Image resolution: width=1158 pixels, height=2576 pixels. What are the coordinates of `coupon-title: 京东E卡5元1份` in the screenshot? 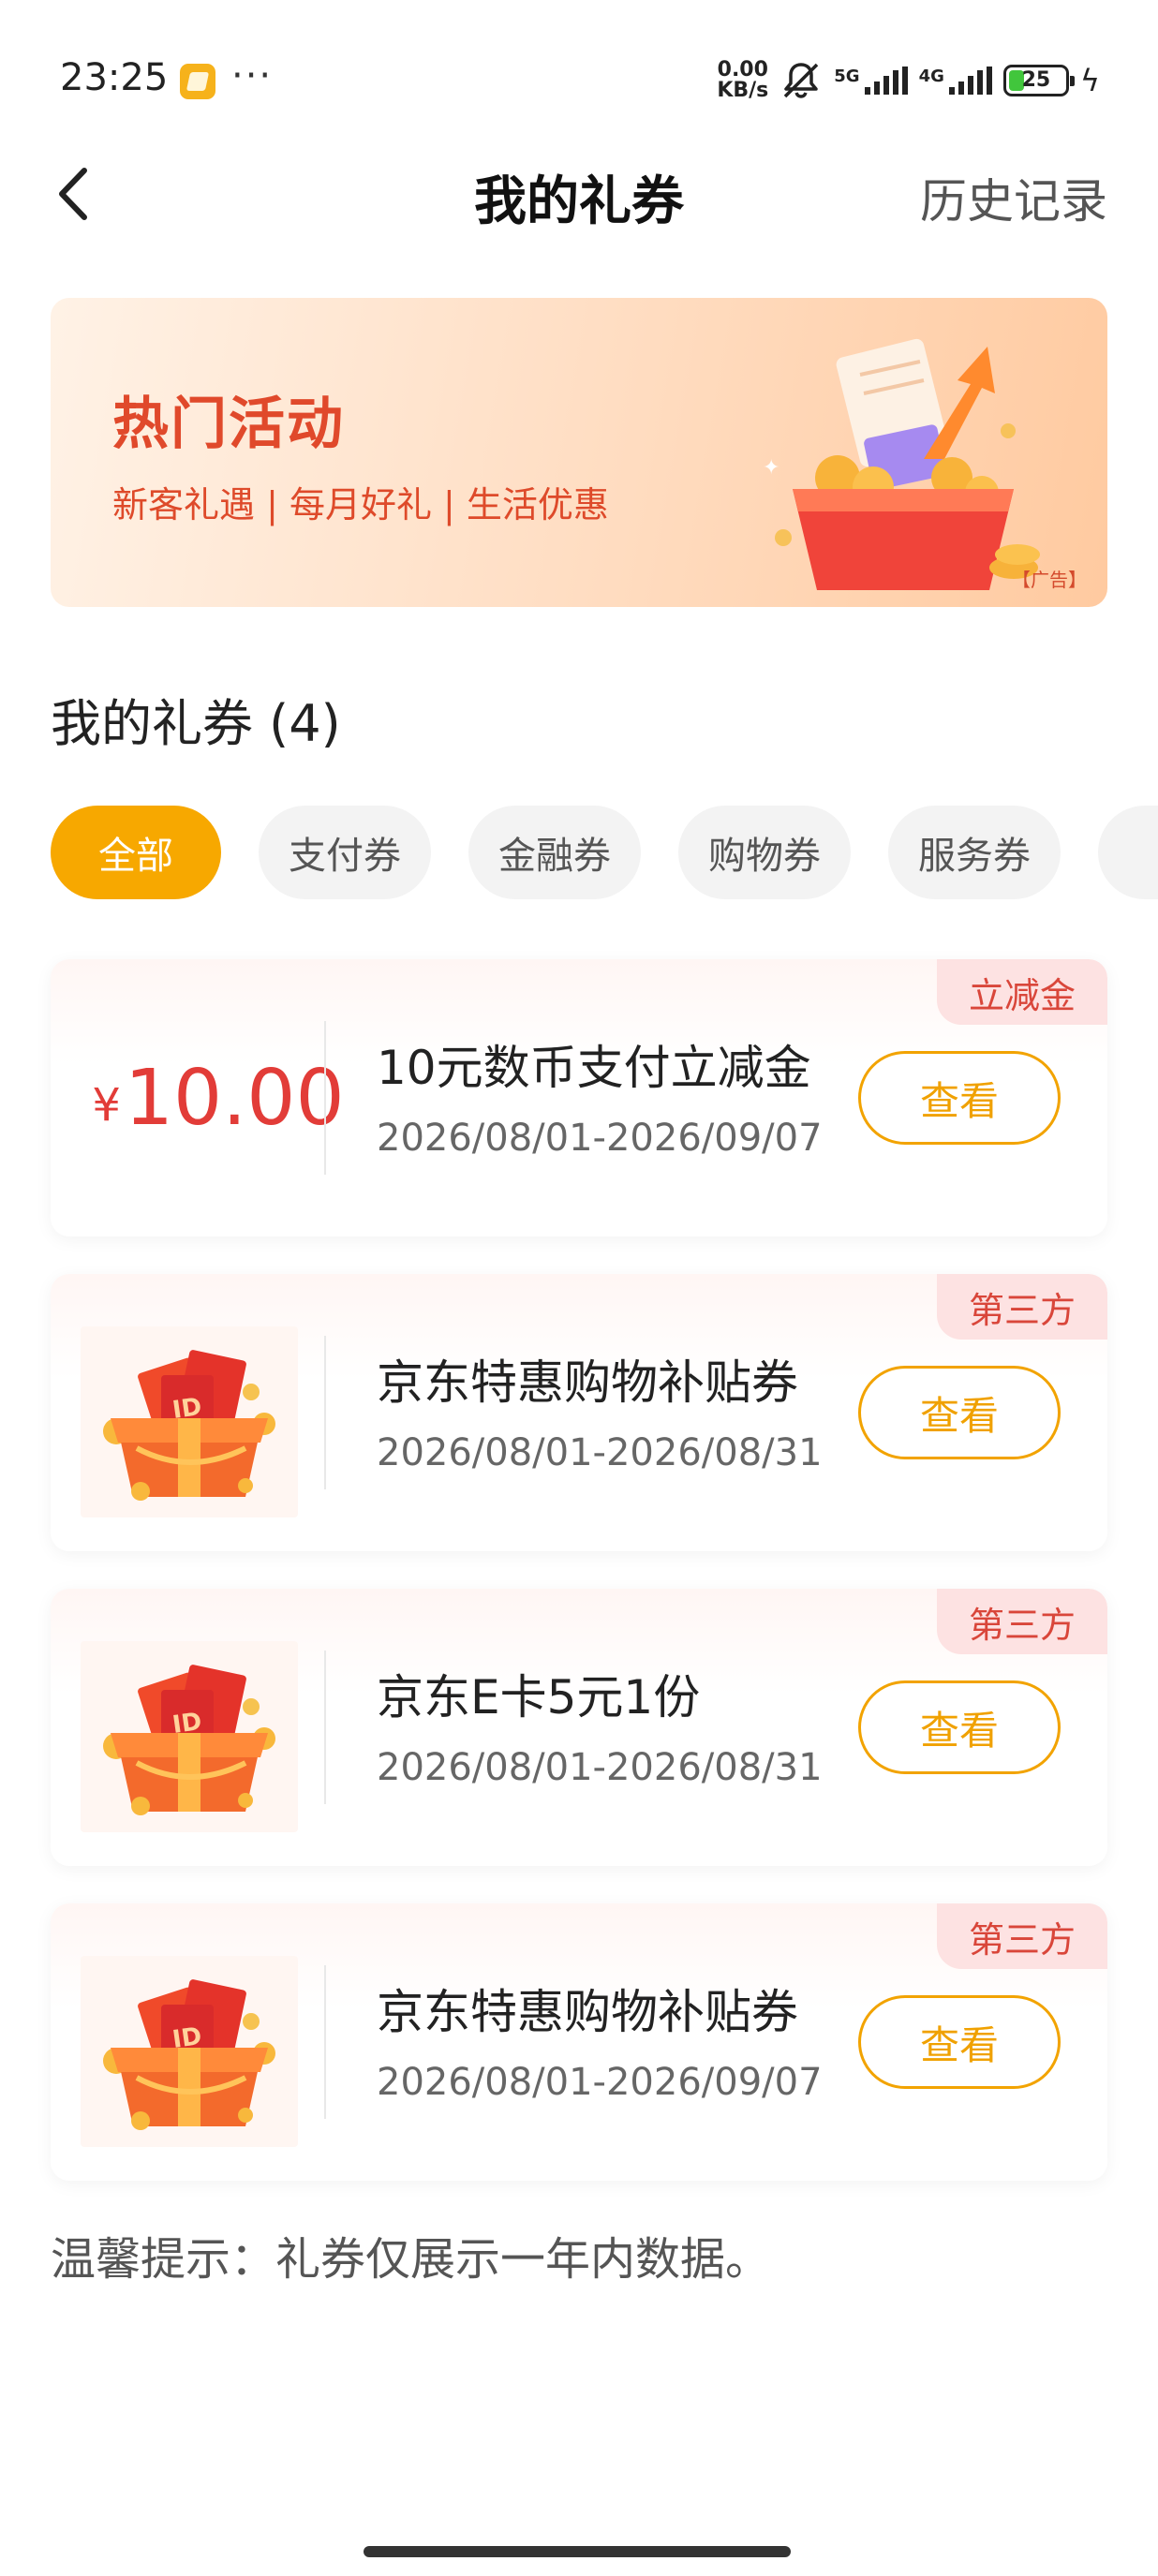 It's located at (539, 1697).